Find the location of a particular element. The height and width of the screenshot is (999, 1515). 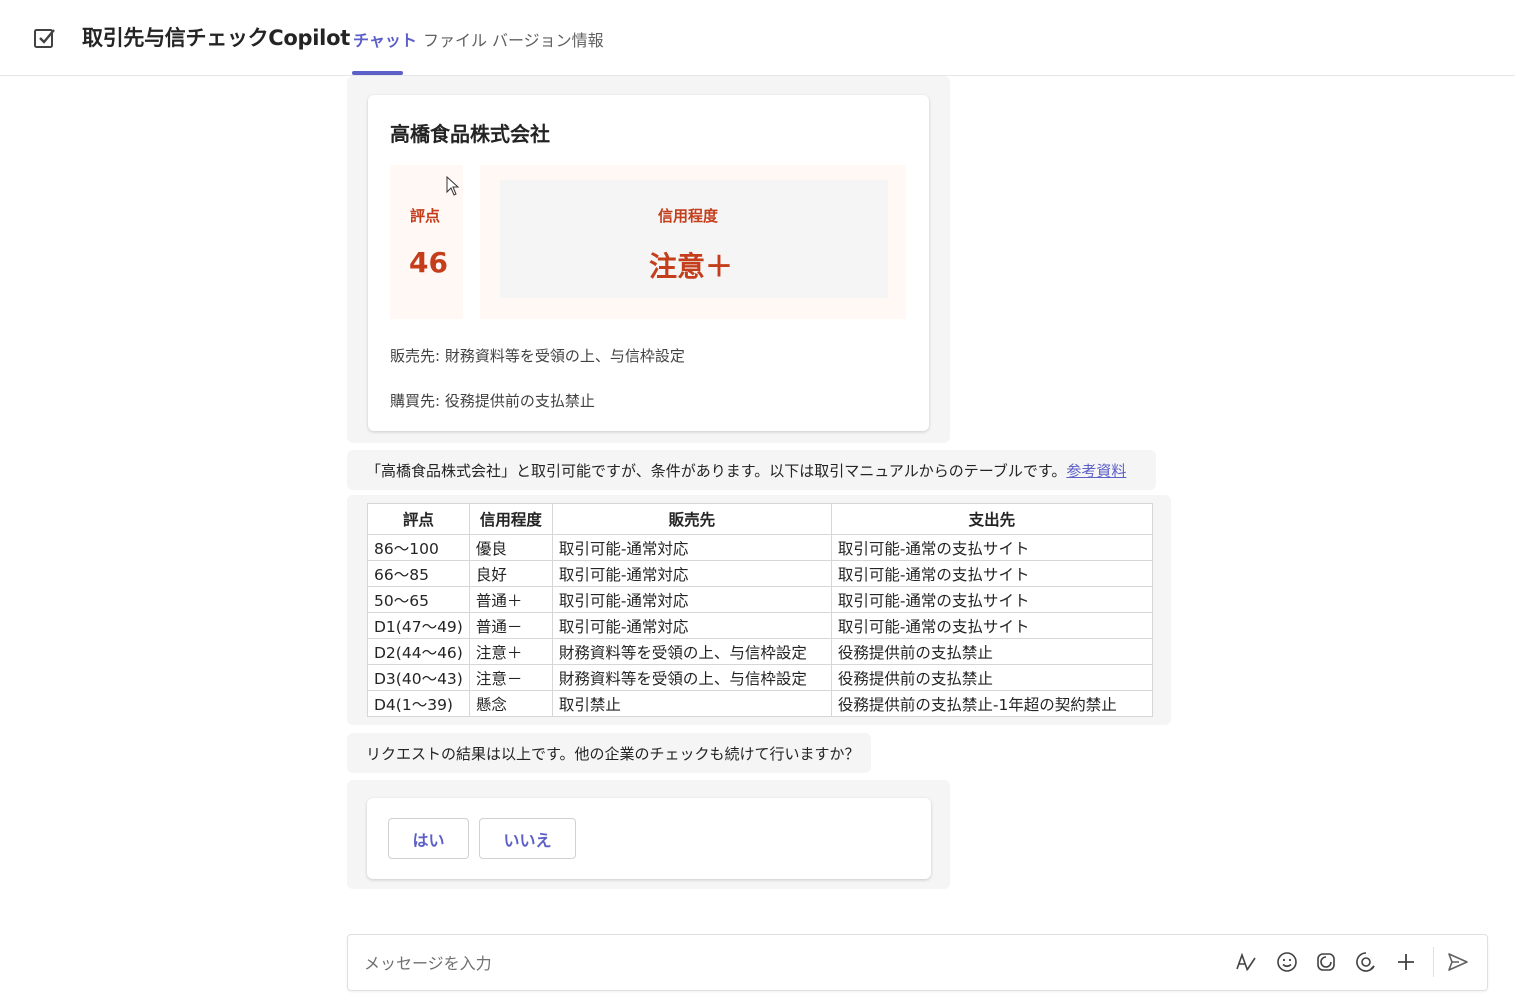

send-icon is located at coordinates (1458, 962).